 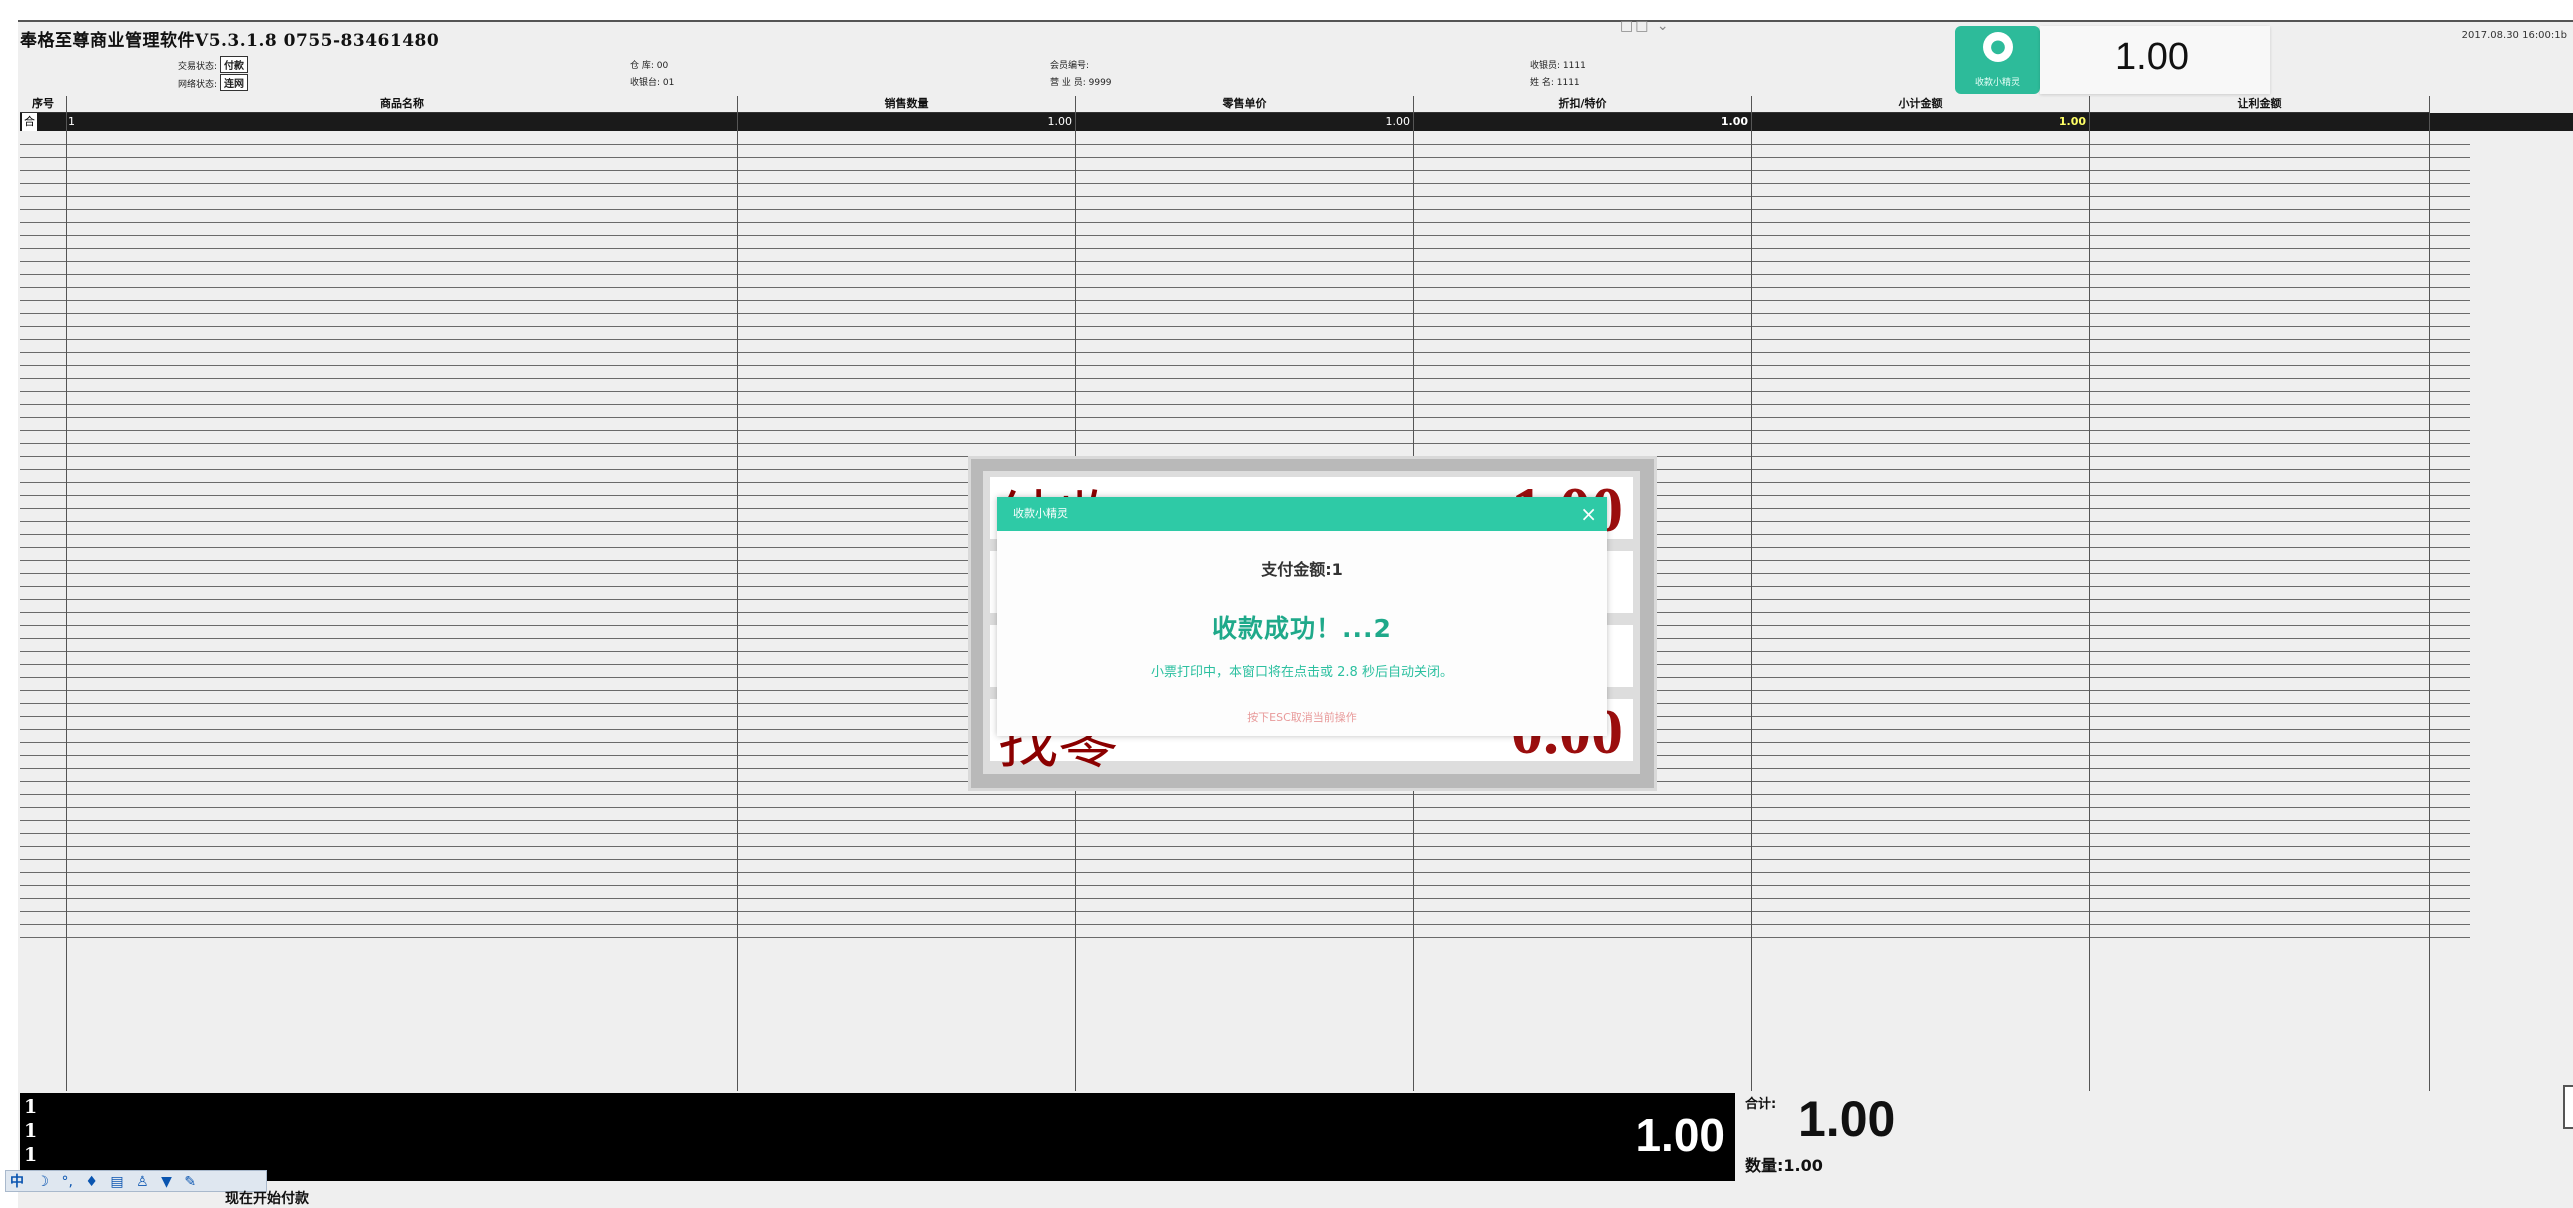 What do you see at coordinates (1997, 83) in the screenshot?
I see `cashier-helper-label: 收款小精灵` at bounding box center [1997, 83].